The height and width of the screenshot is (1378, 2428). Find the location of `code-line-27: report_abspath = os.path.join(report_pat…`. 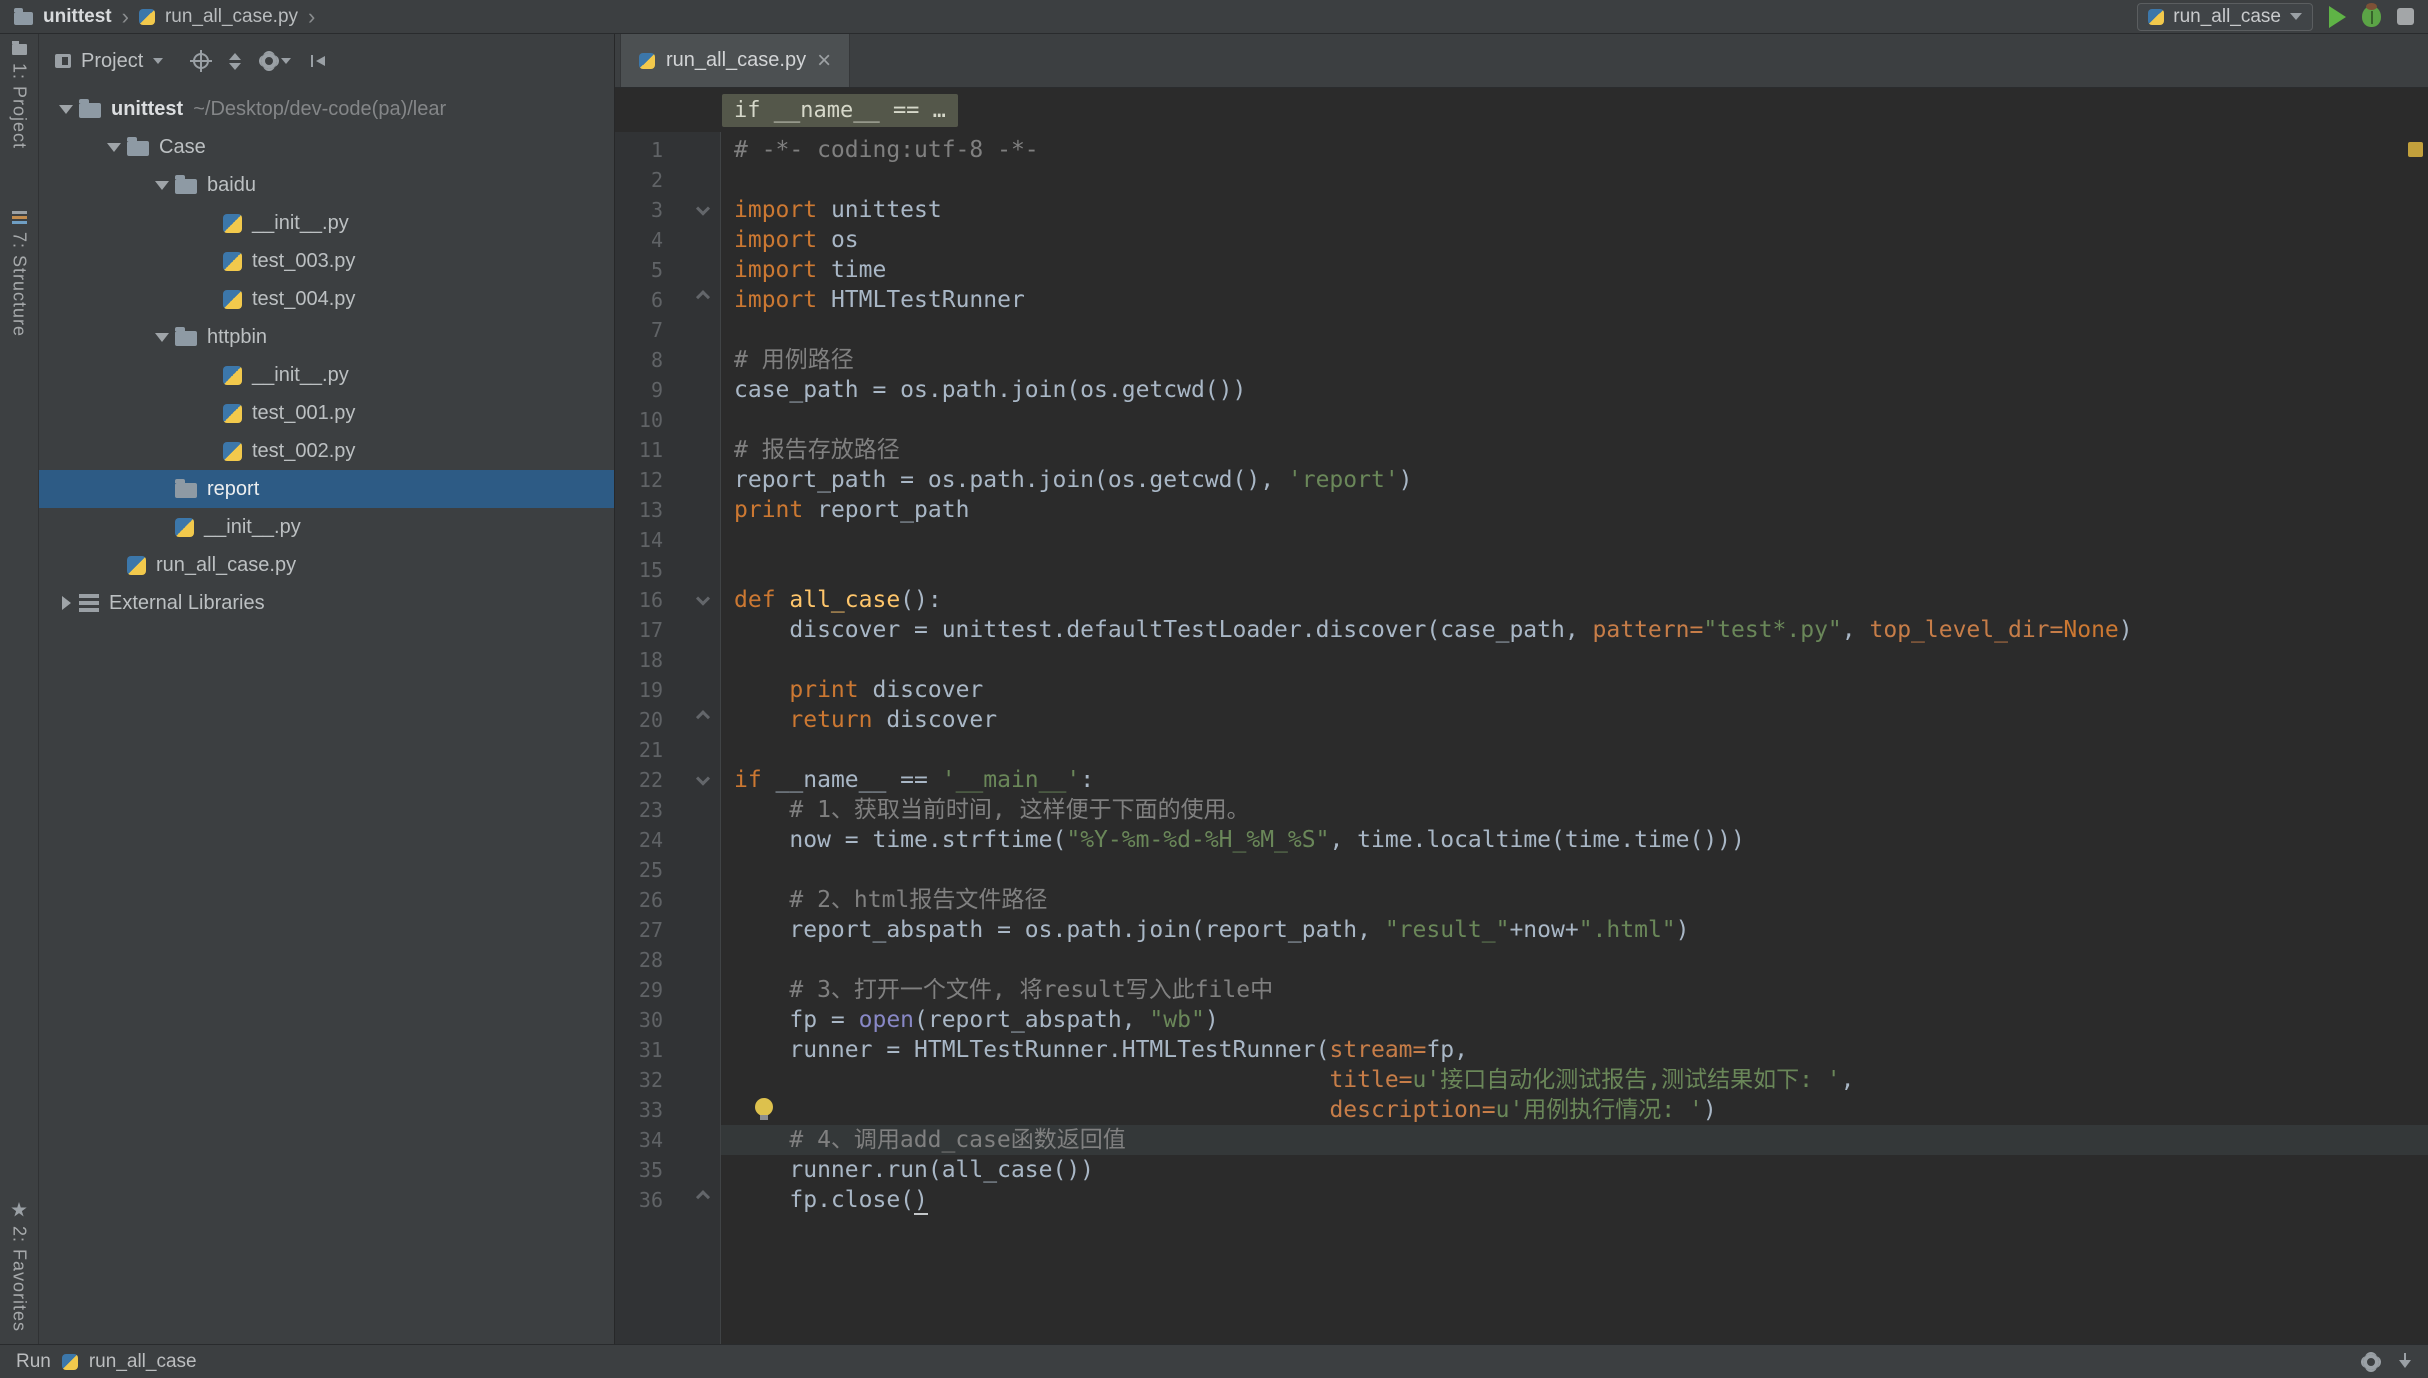

code-line-27: report_abspath = os.path.join(report_pat… is located at coordinates (1574, 930).